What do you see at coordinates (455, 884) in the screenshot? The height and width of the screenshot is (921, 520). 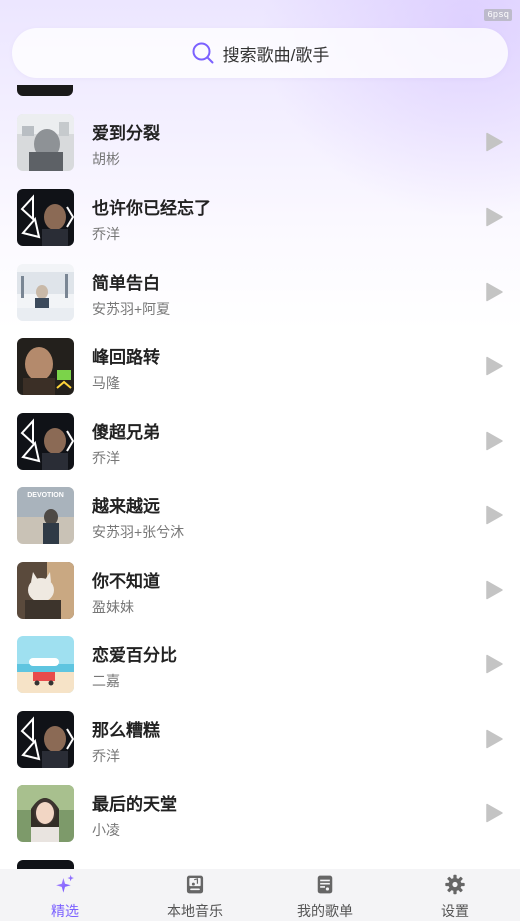 I see `gear-icon` at bounding box center [455, 884].